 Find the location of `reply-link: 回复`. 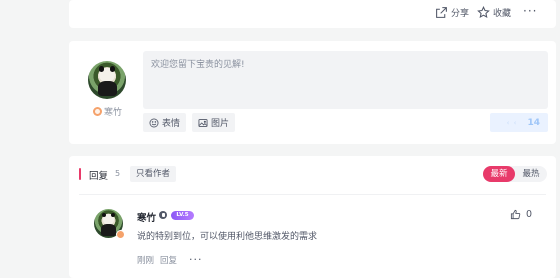

reply-link: 回复 is located at coordinates (168, 260).